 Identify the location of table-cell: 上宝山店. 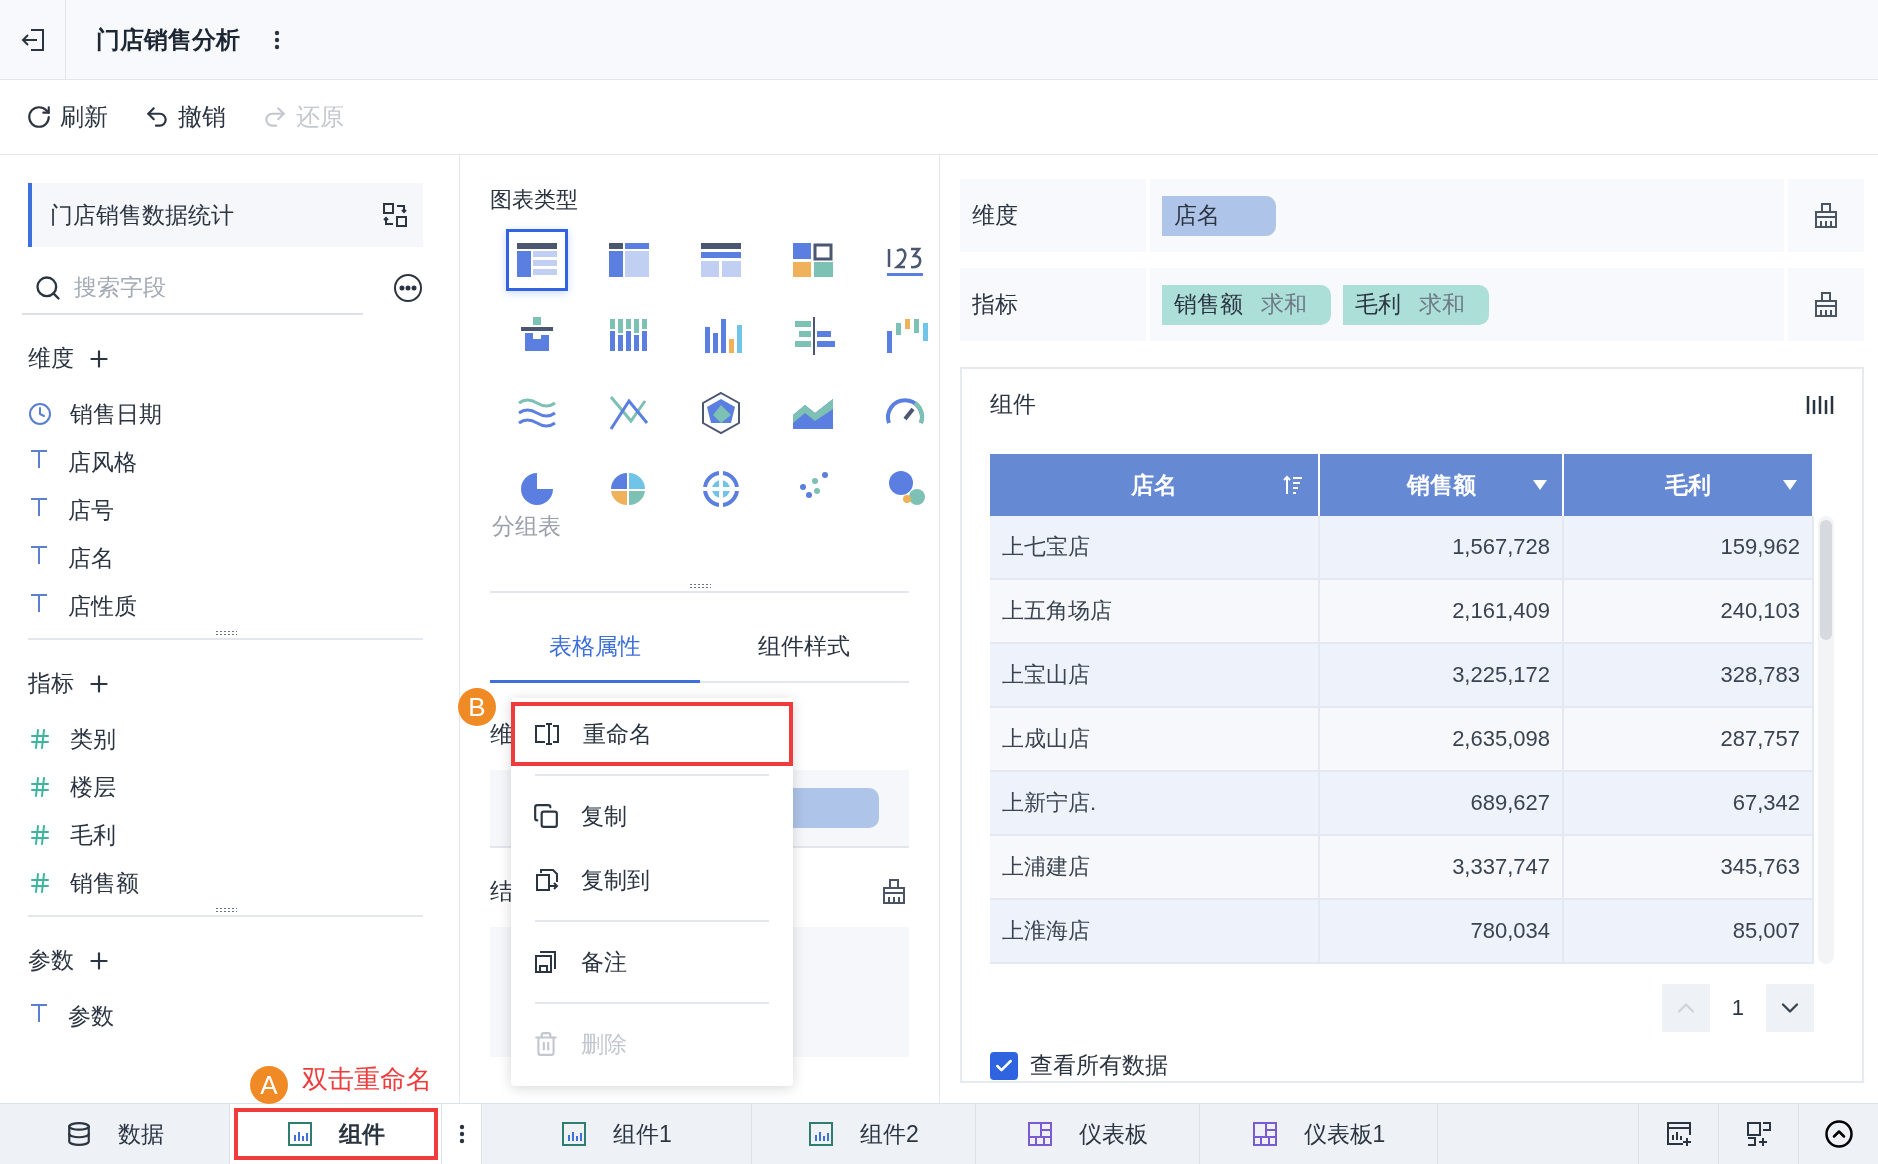
(1155, 676).